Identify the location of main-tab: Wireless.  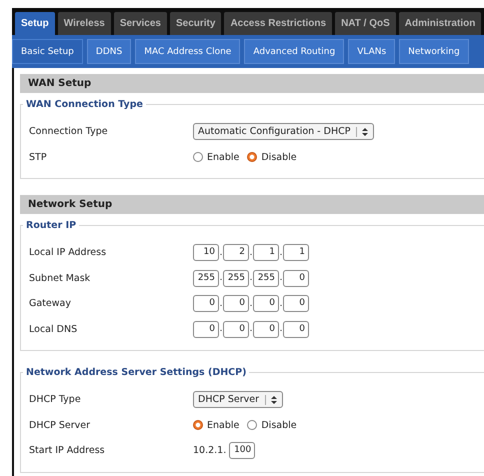
(84, 23).